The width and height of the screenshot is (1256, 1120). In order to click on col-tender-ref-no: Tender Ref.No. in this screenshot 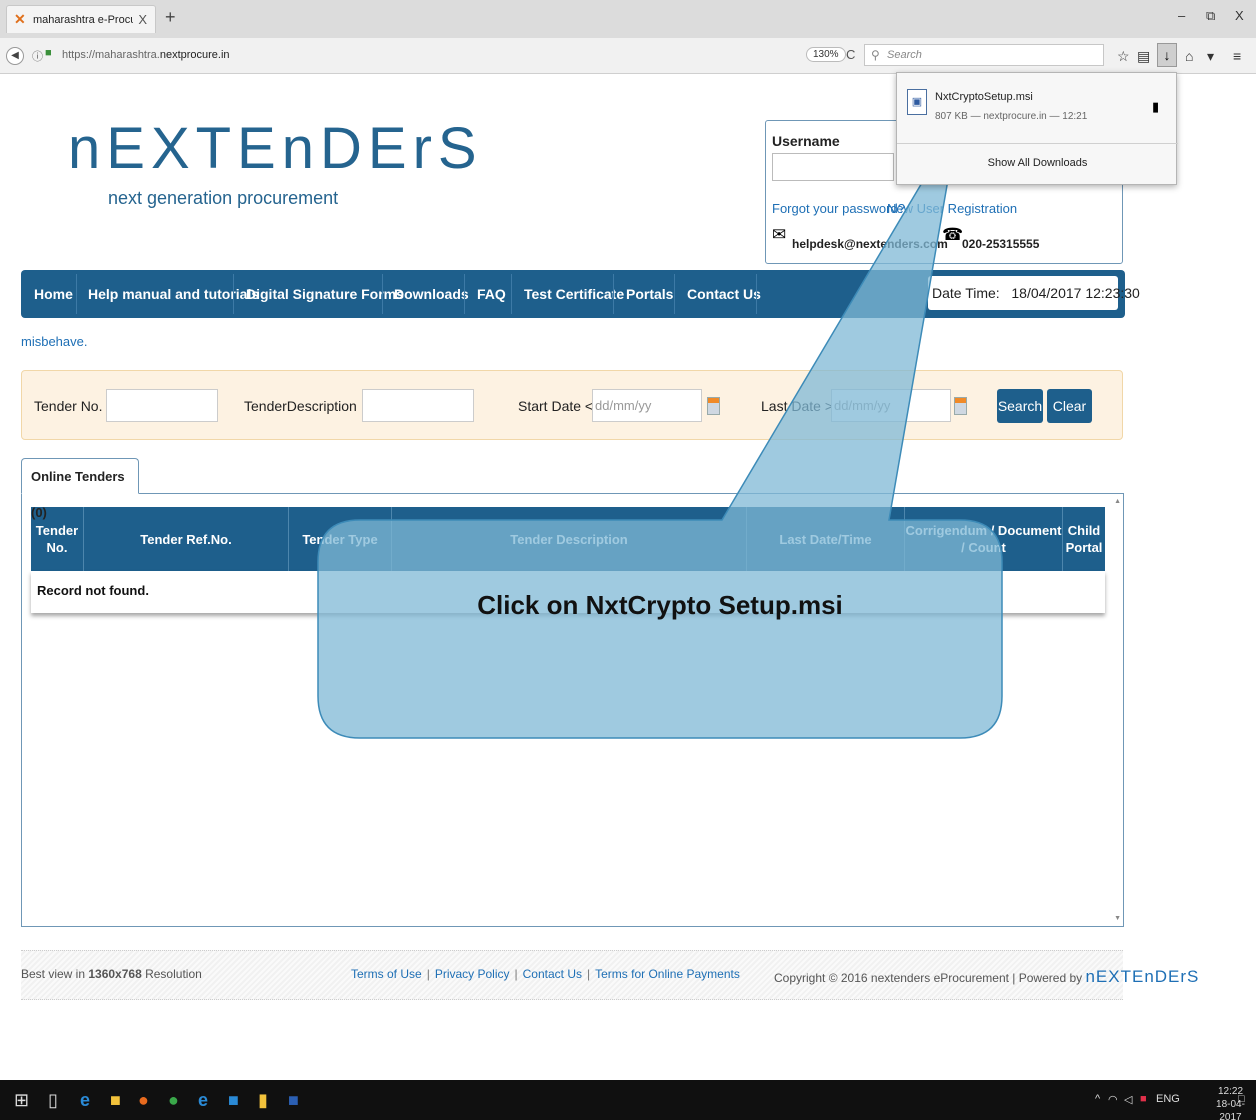, I will do `click(186, 539)`.